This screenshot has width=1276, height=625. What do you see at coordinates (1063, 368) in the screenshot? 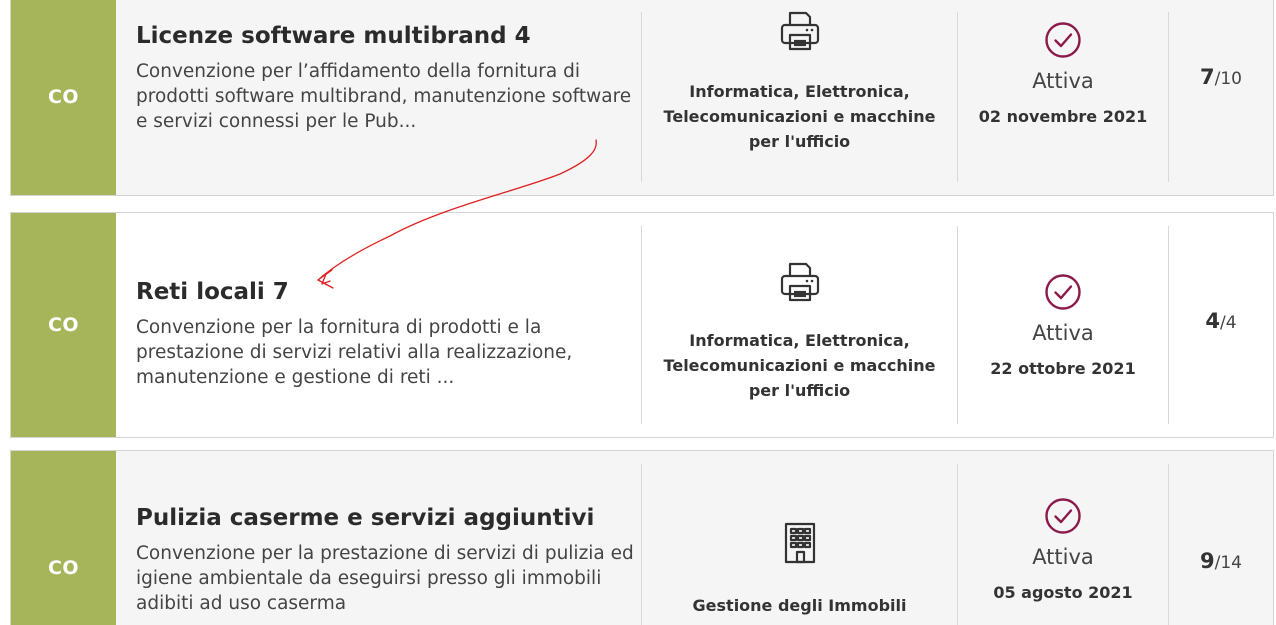
I see `status-date: 22 ottobre 2021` at bounding box center [1063, 368].